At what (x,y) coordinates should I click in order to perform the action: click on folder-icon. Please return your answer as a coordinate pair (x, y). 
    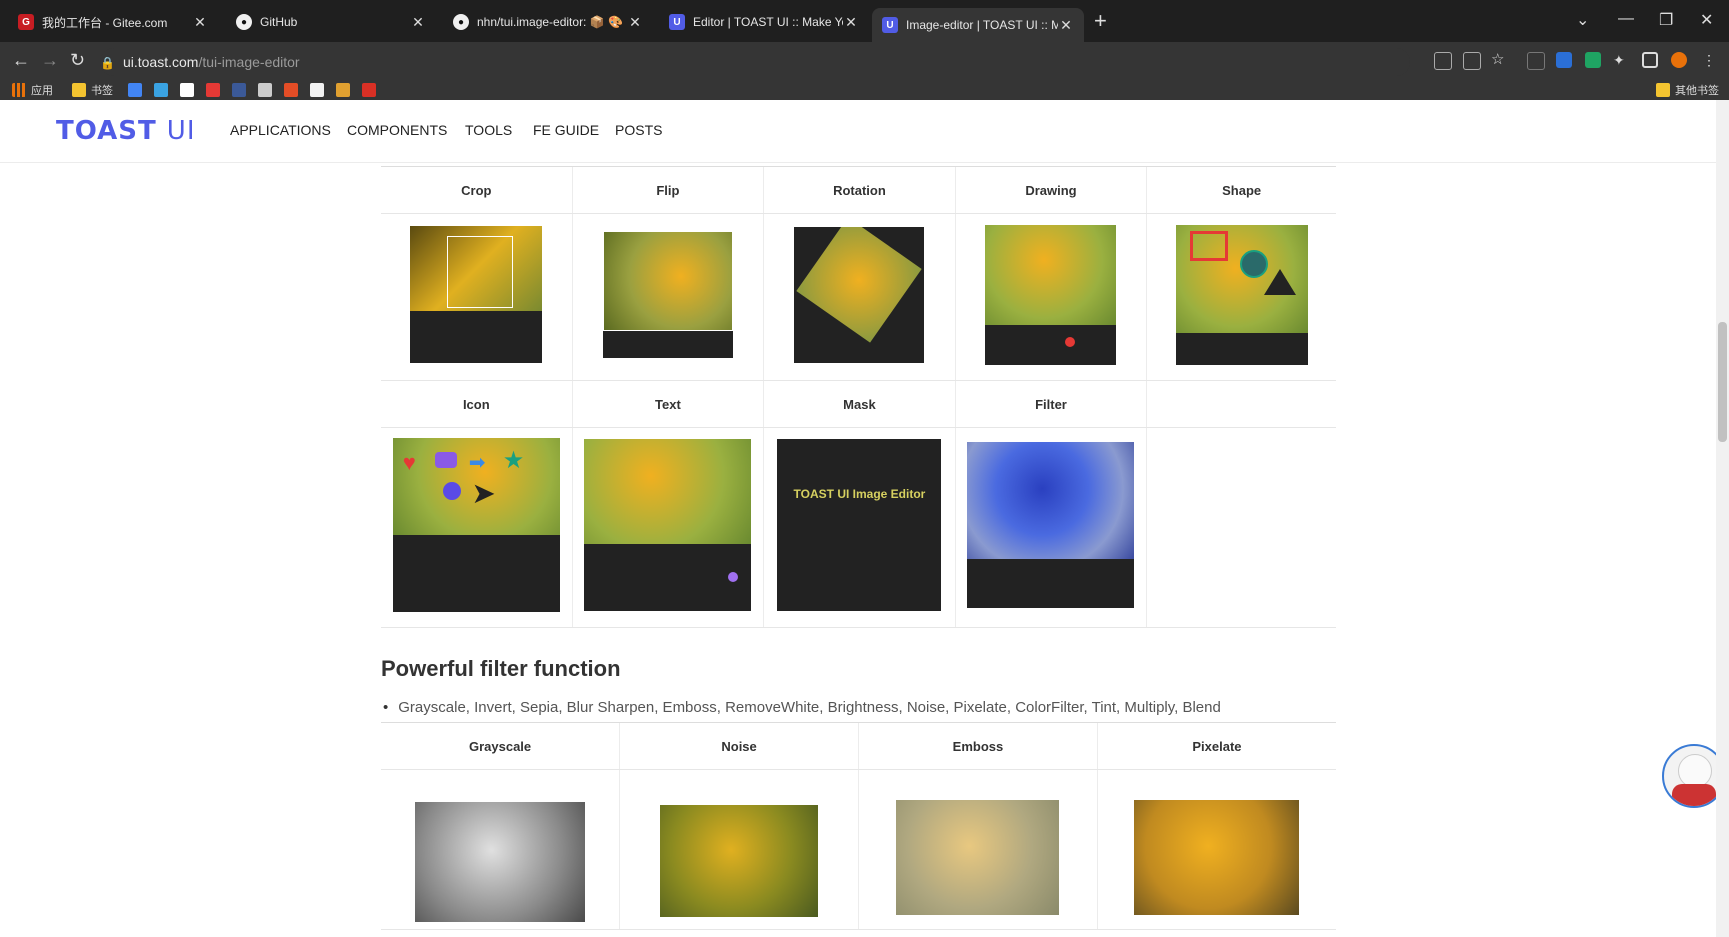
    Looking at the image, I should click on (1663, 90).